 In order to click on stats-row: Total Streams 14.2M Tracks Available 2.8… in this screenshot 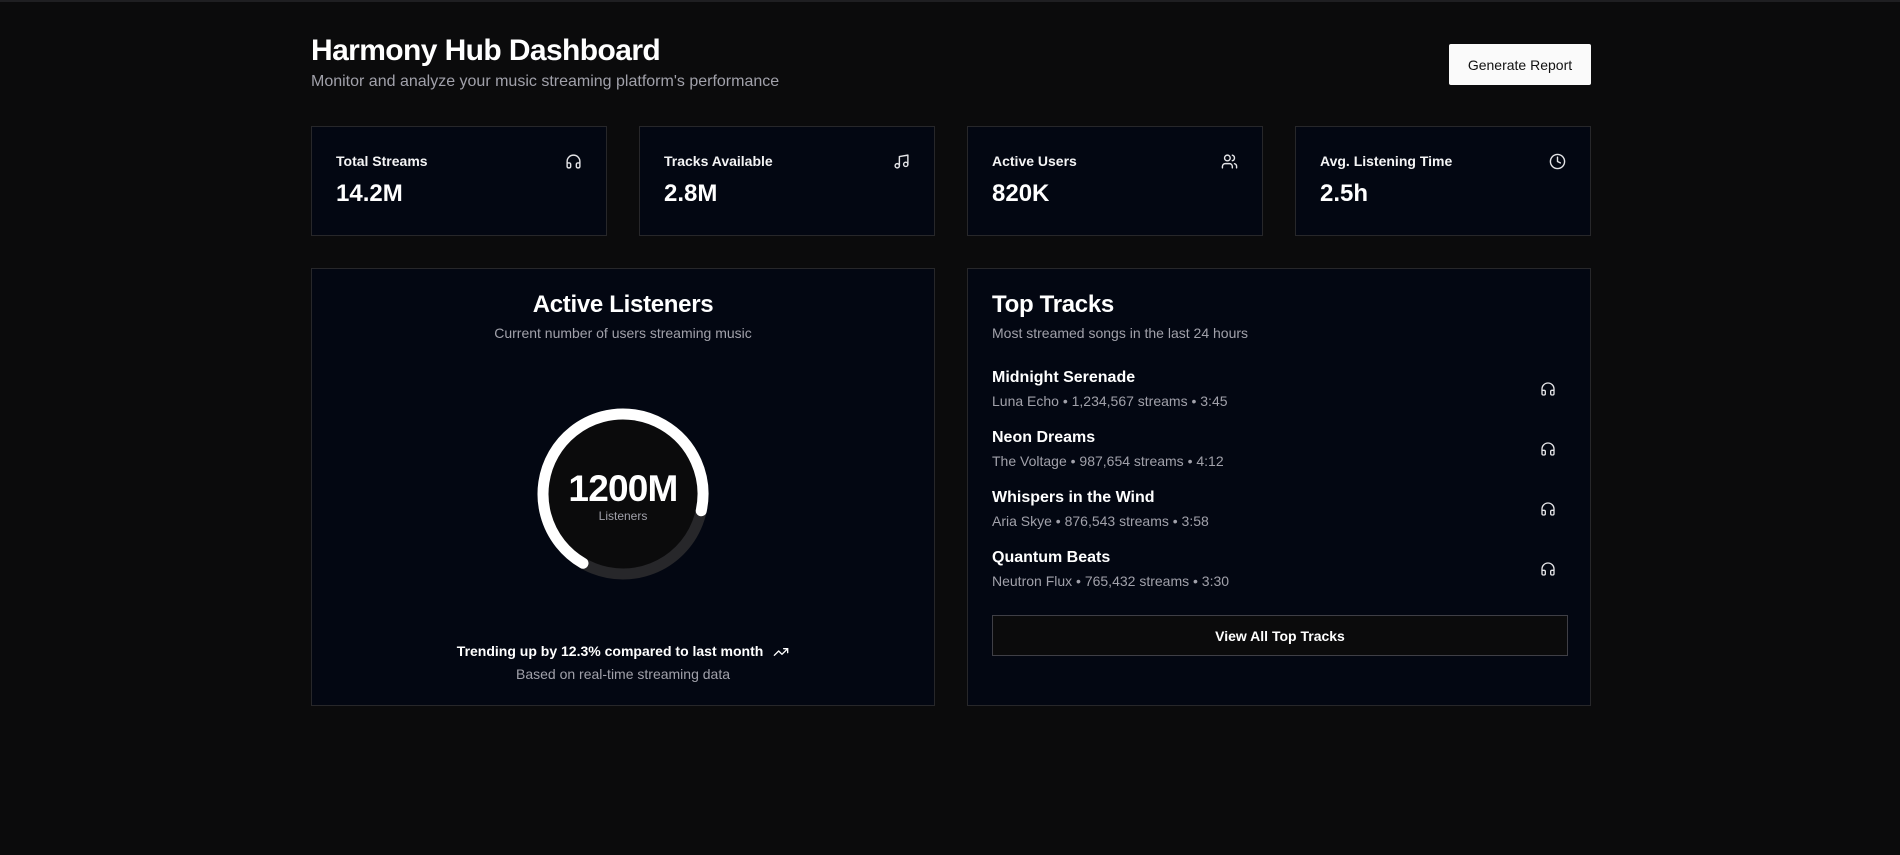, I will do `click(951, 181)`.